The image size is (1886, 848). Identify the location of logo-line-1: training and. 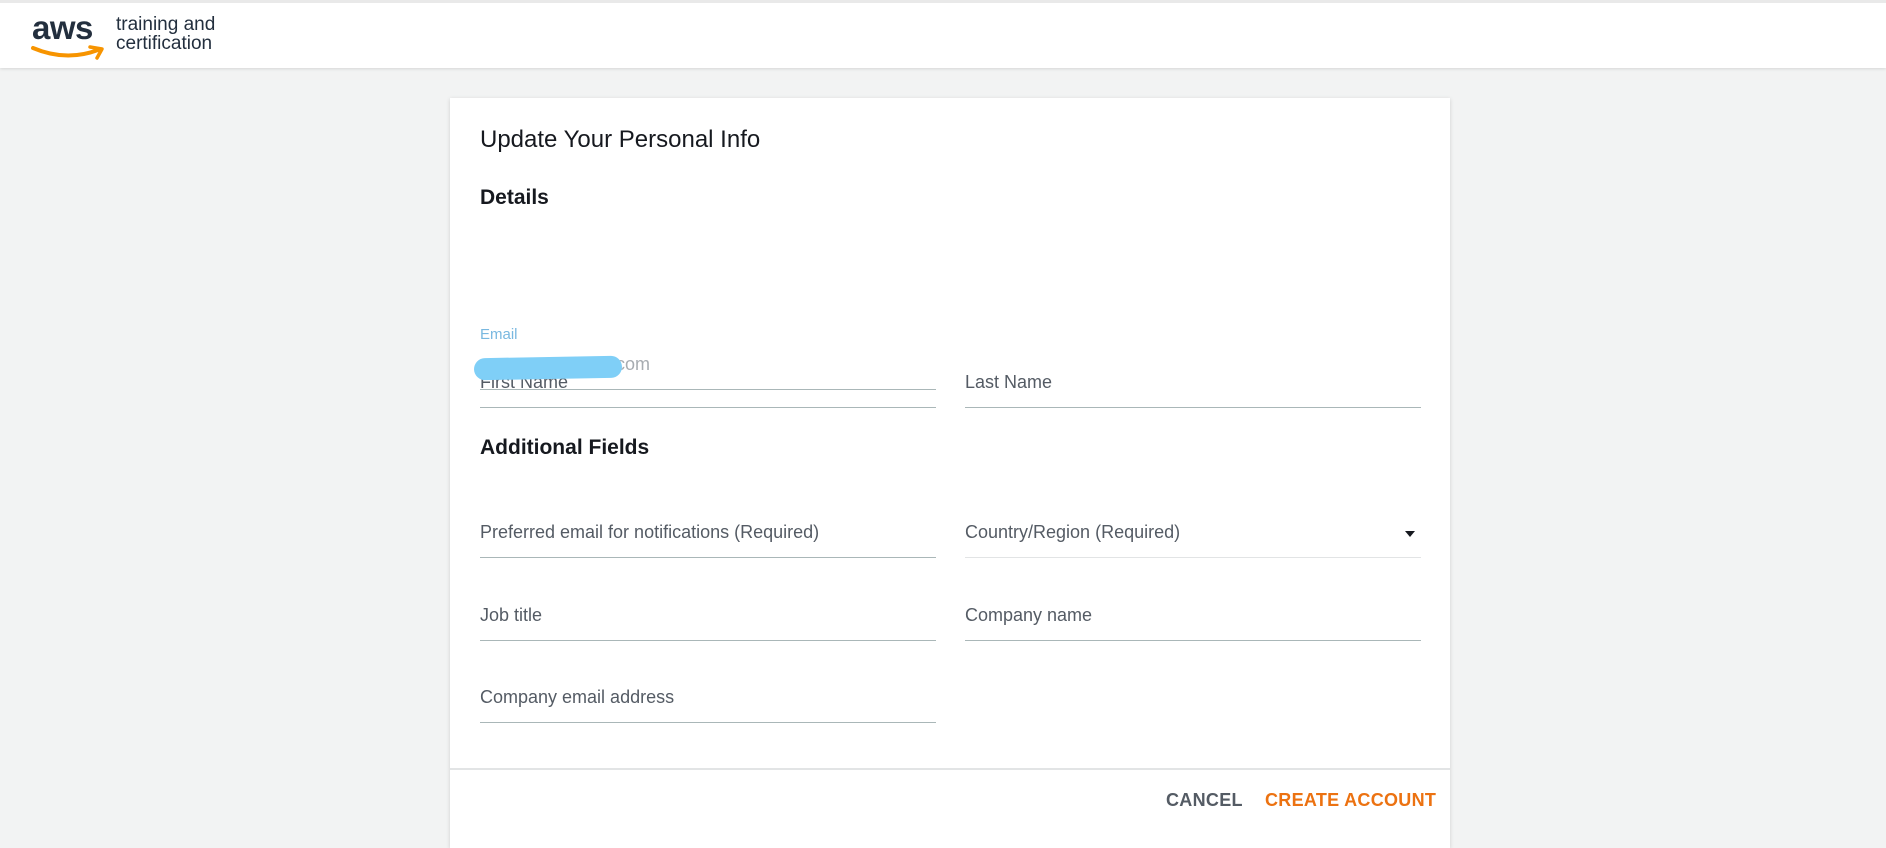
(166, 24).